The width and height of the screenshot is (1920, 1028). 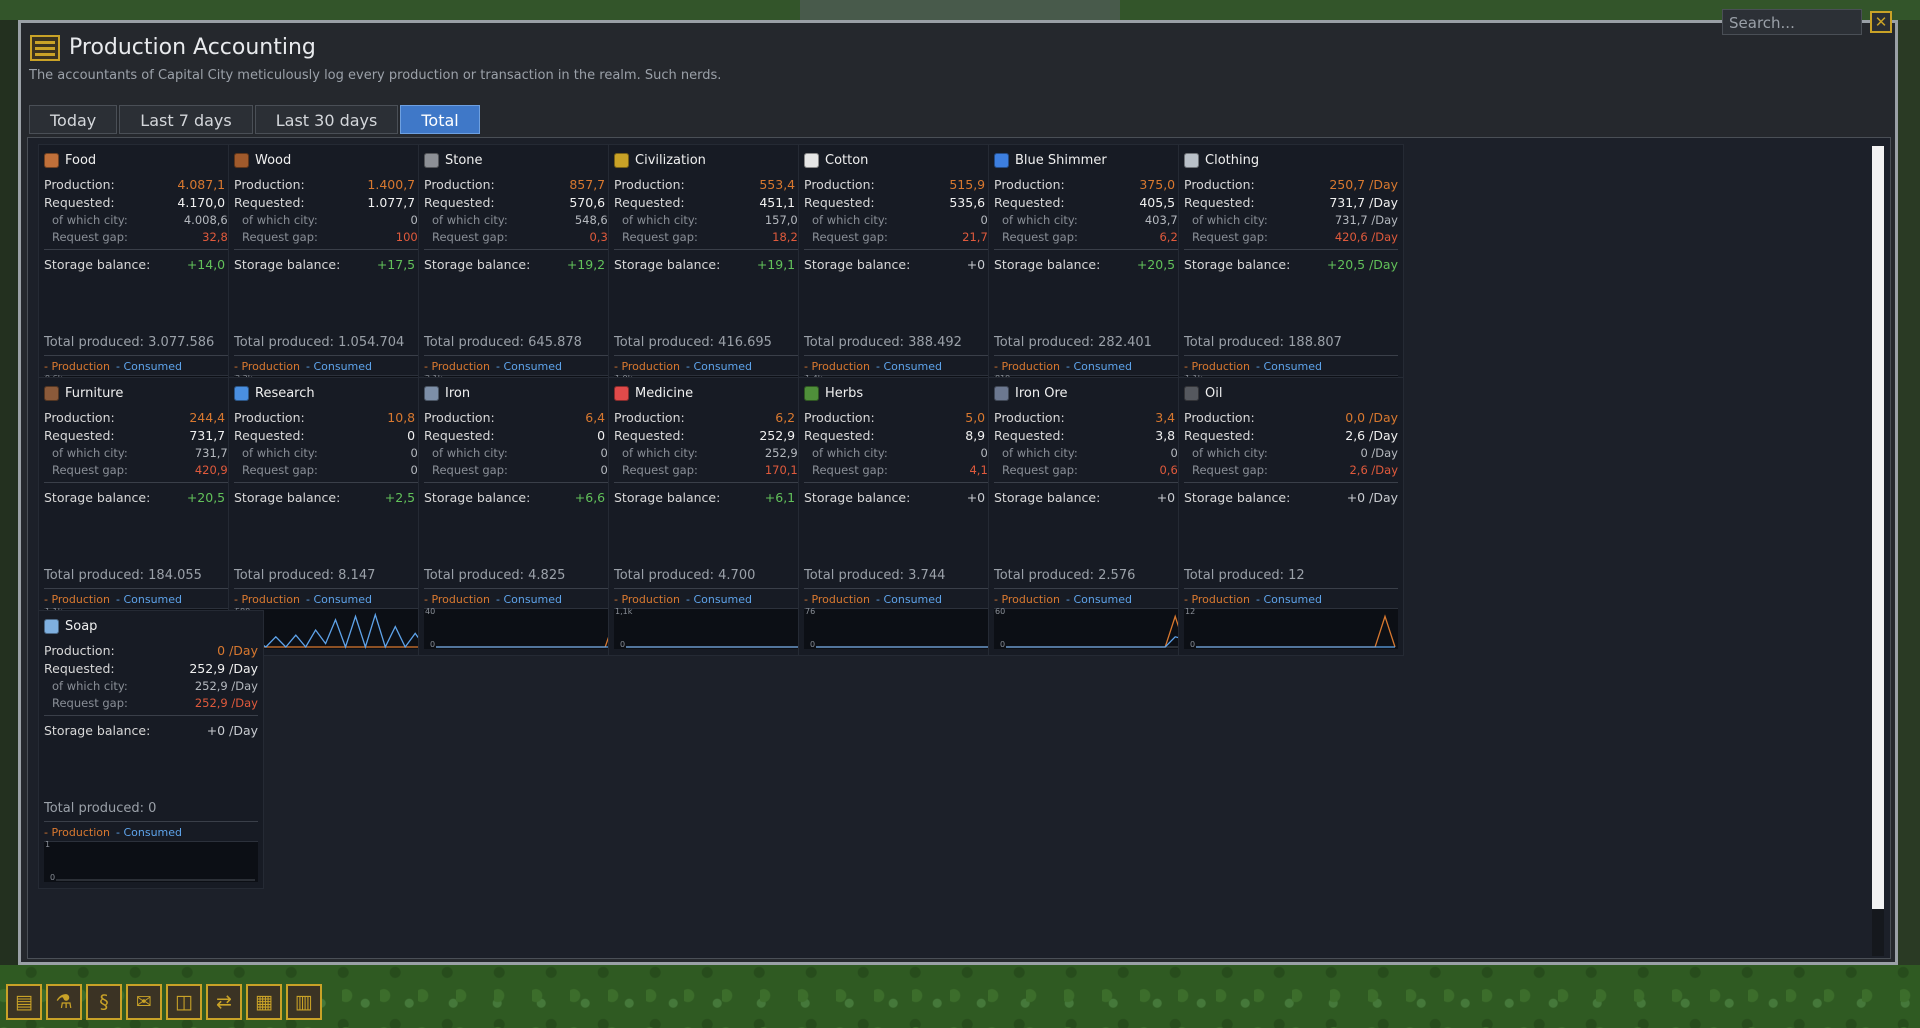 What do you see at coordinates (285, 393) in the screenshot?
I see `resource-name: Research` at bounding box center [285, 393].